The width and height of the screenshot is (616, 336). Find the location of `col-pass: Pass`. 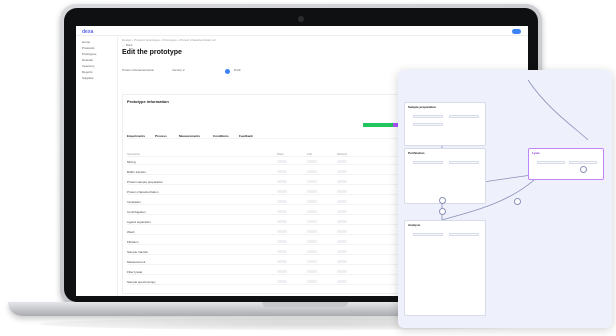

col-pass: Pass is located at coordinates (280, 154).